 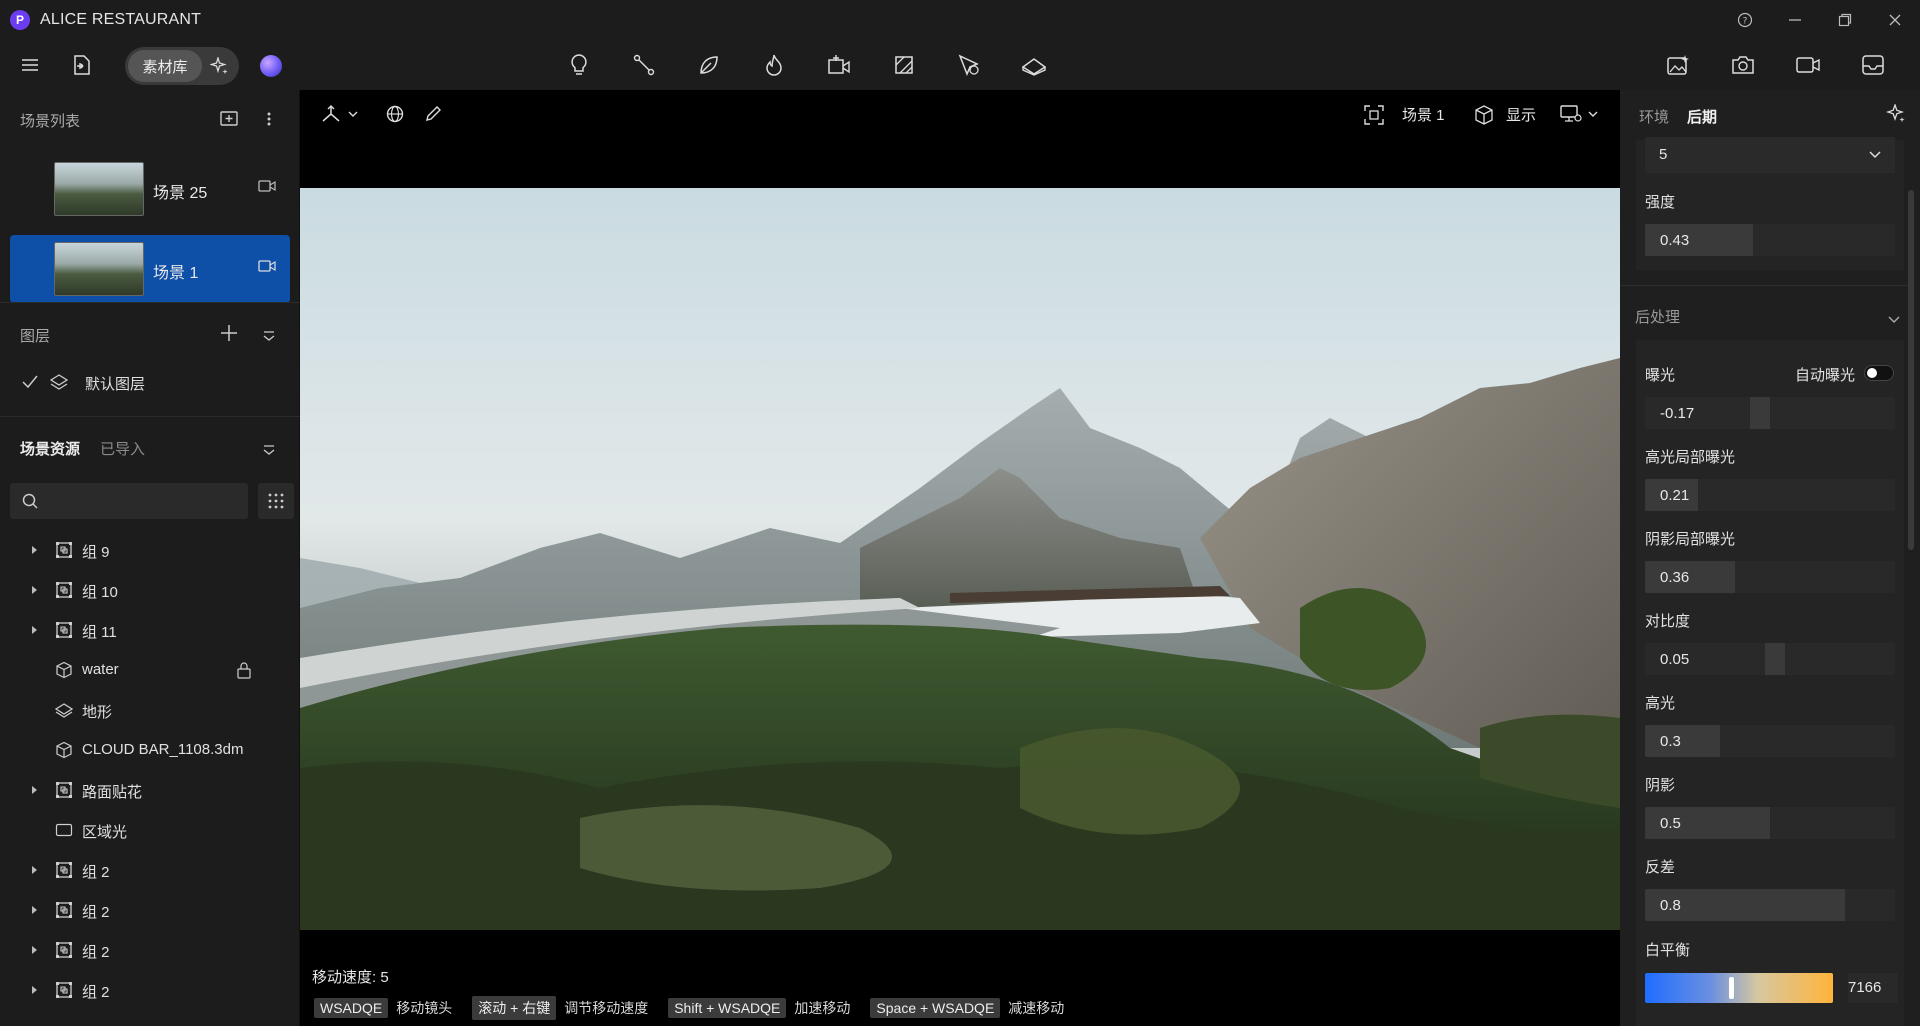 I want to click on add-scene-icon, so click(x=229, y=119).